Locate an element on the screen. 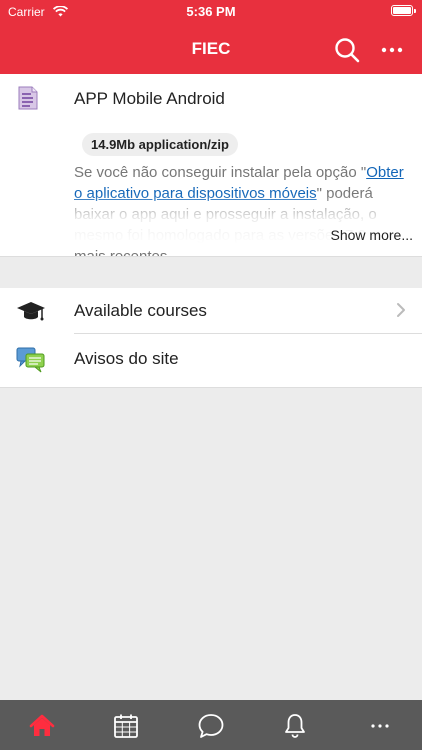 The image size is (422, 750). chevron-right-icon is located at coordinates (401, 310).